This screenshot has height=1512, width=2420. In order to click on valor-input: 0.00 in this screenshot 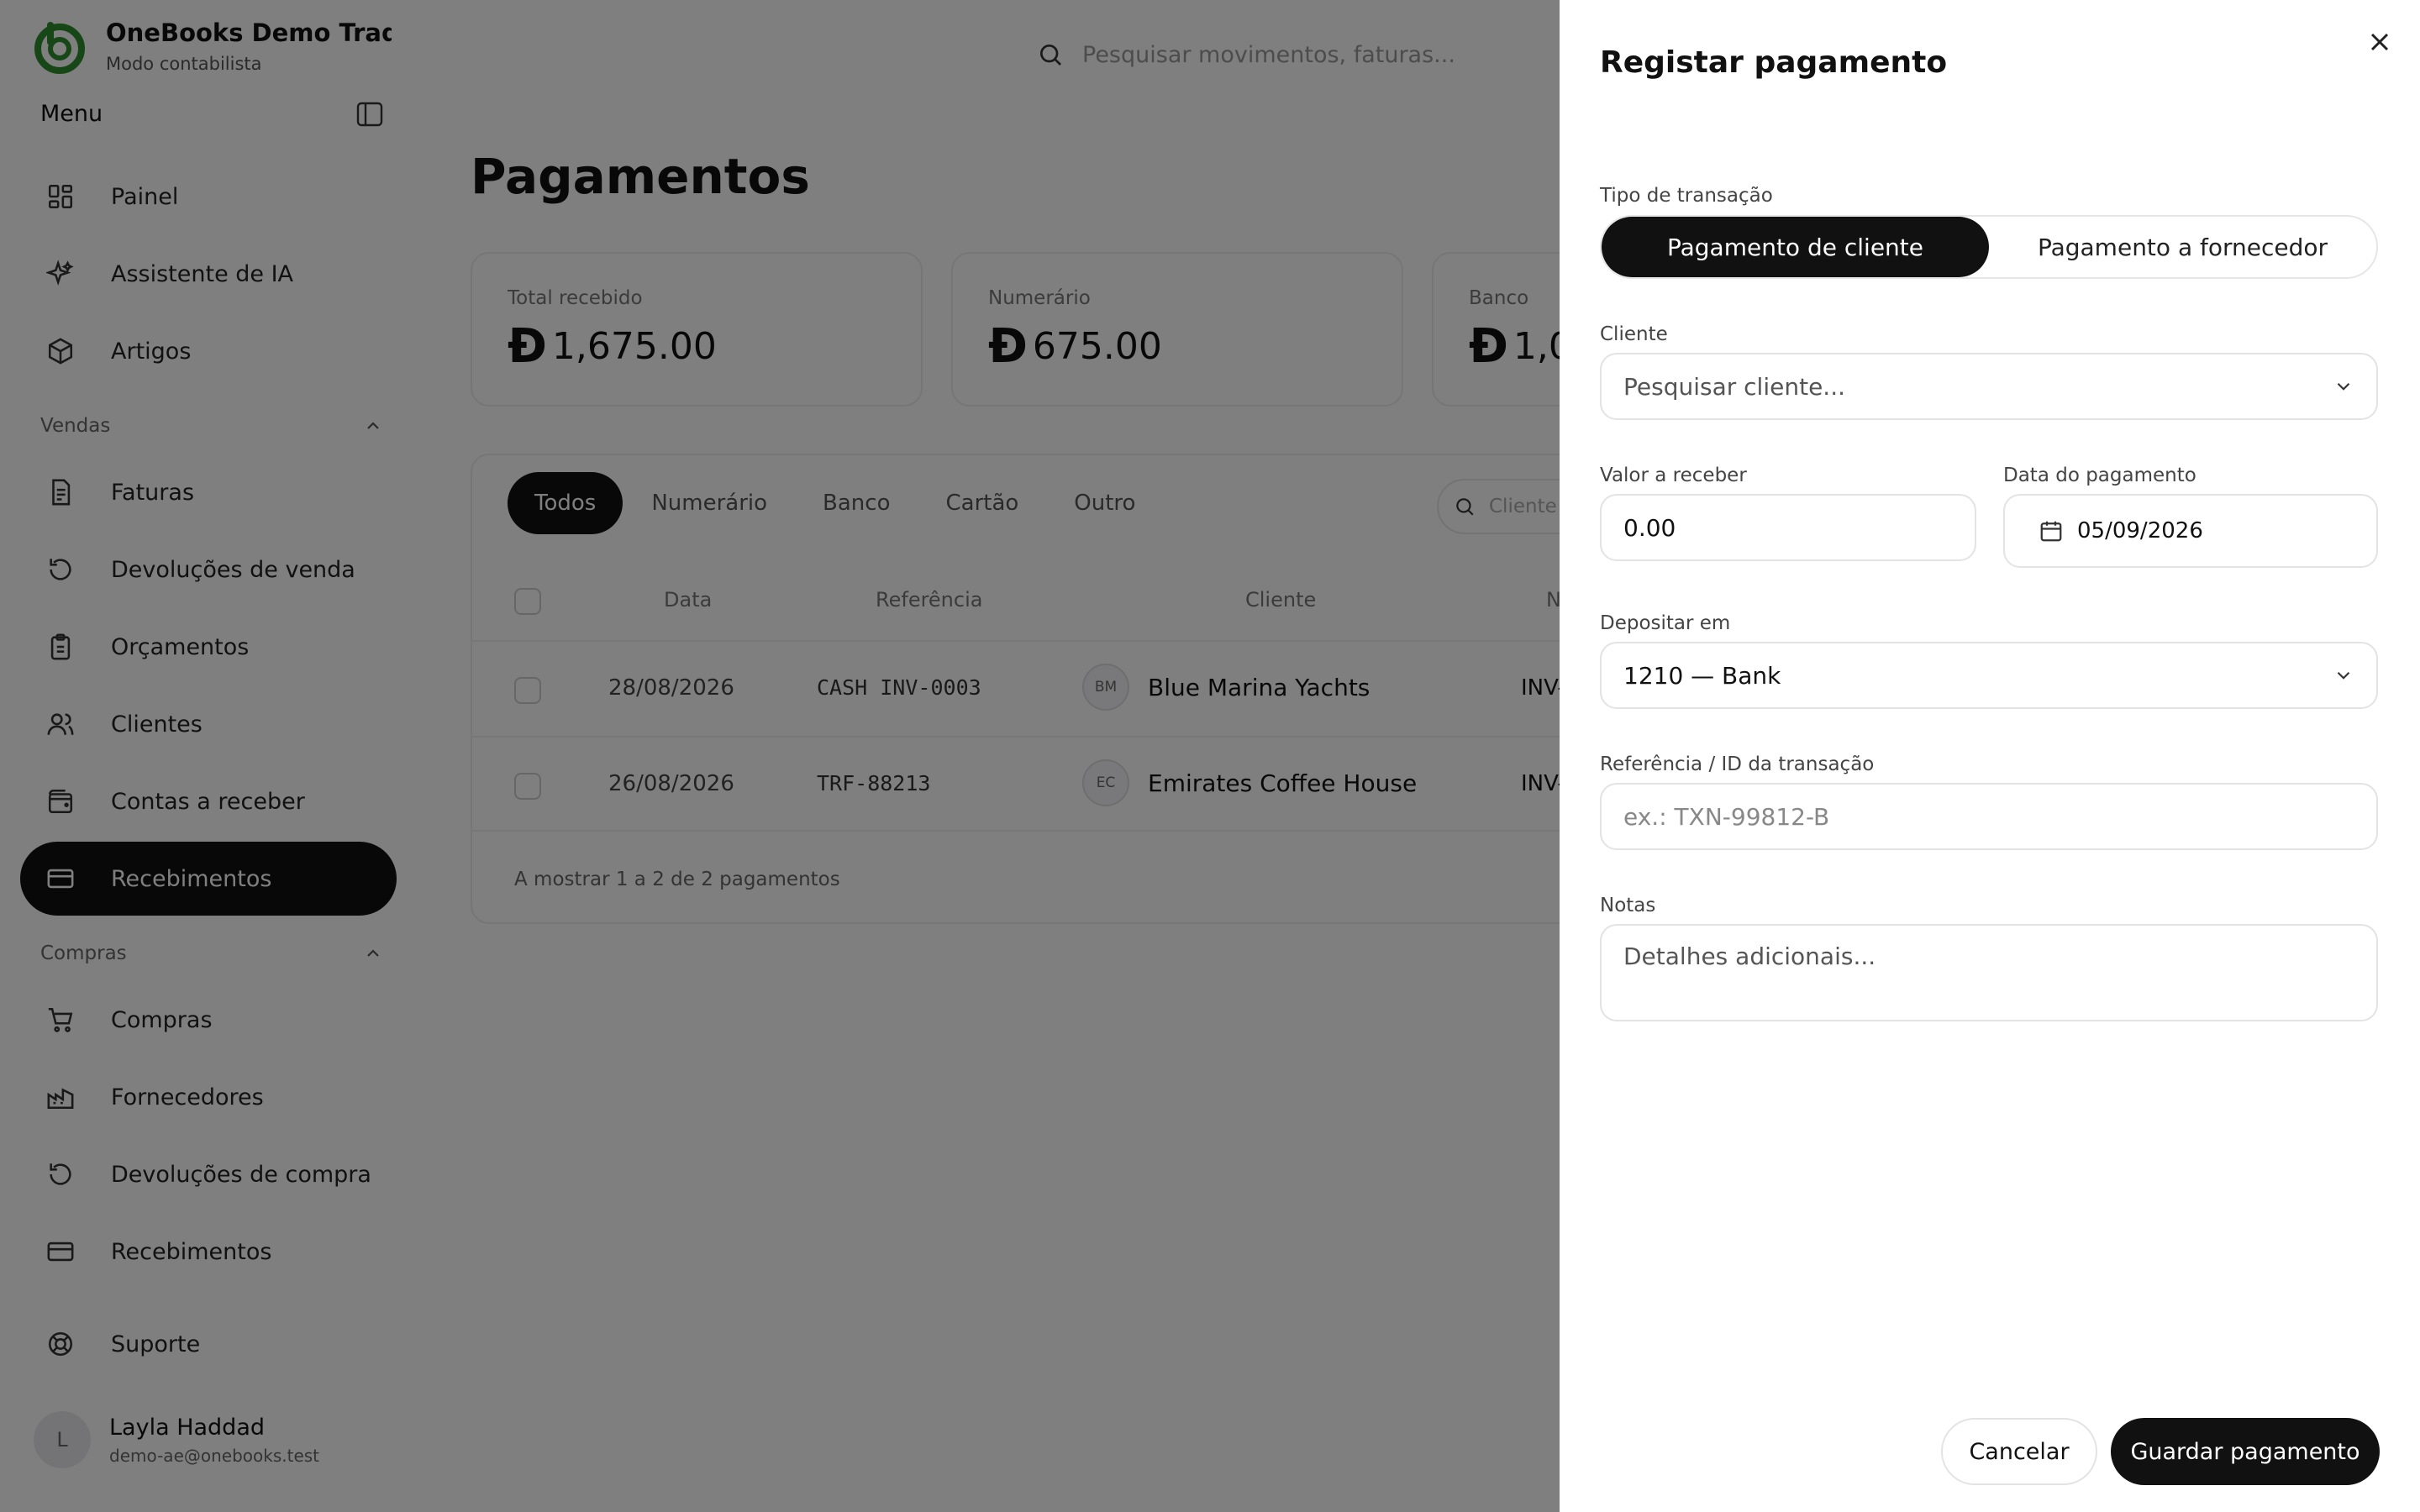, I will do `click(1788, 527)`.